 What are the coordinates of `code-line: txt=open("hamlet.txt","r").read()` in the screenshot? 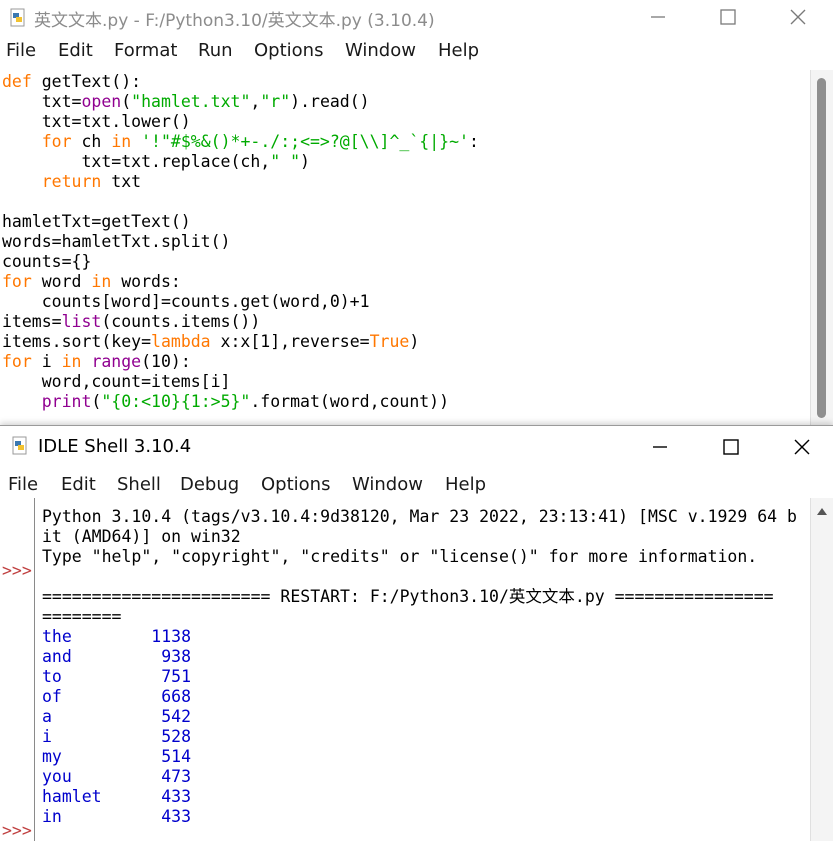 It's located at (186, 101).